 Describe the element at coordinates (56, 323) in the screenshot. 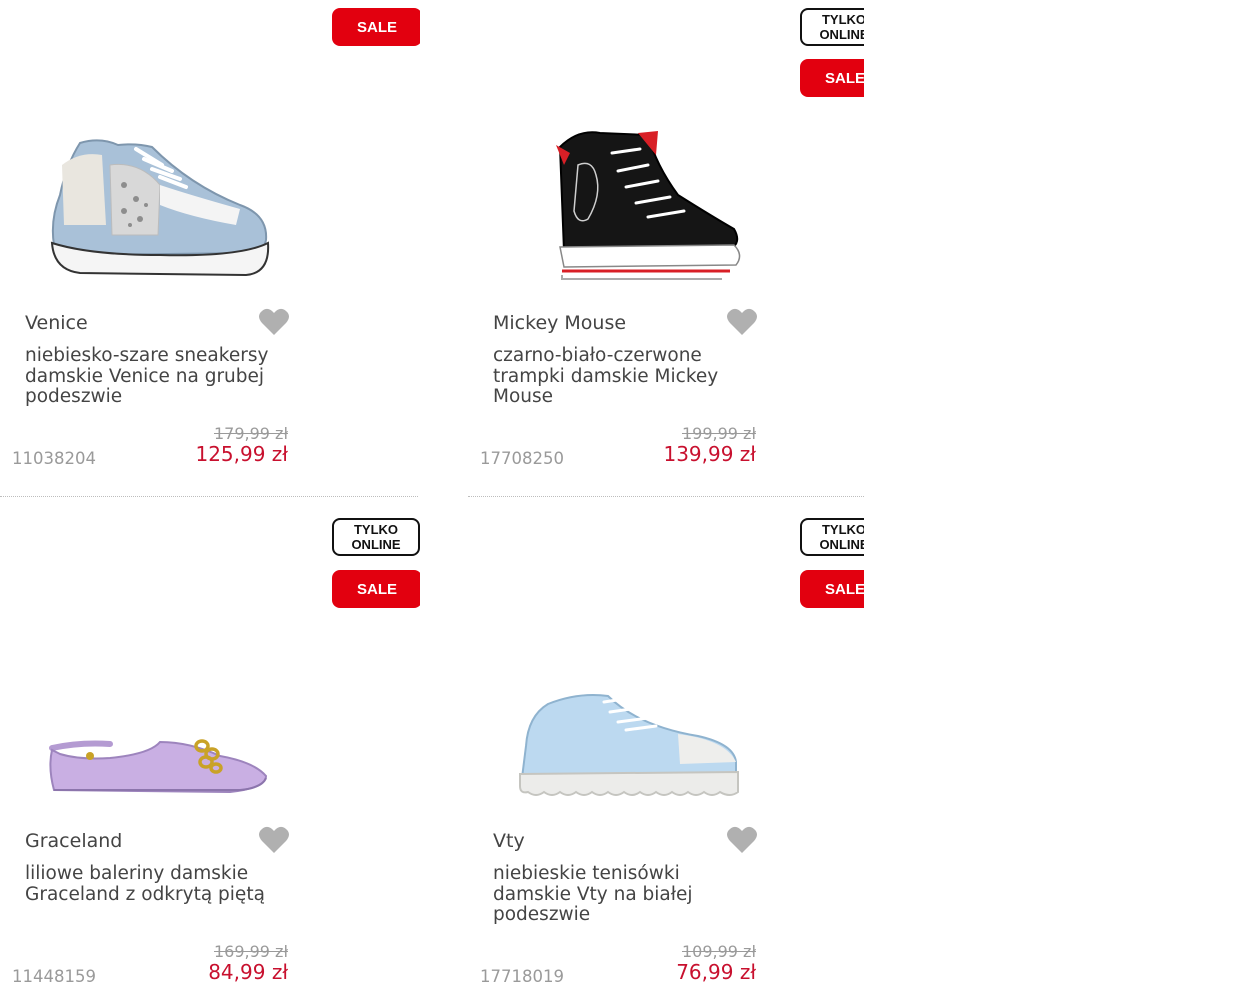

I see `product-brand: Venice` at that location.